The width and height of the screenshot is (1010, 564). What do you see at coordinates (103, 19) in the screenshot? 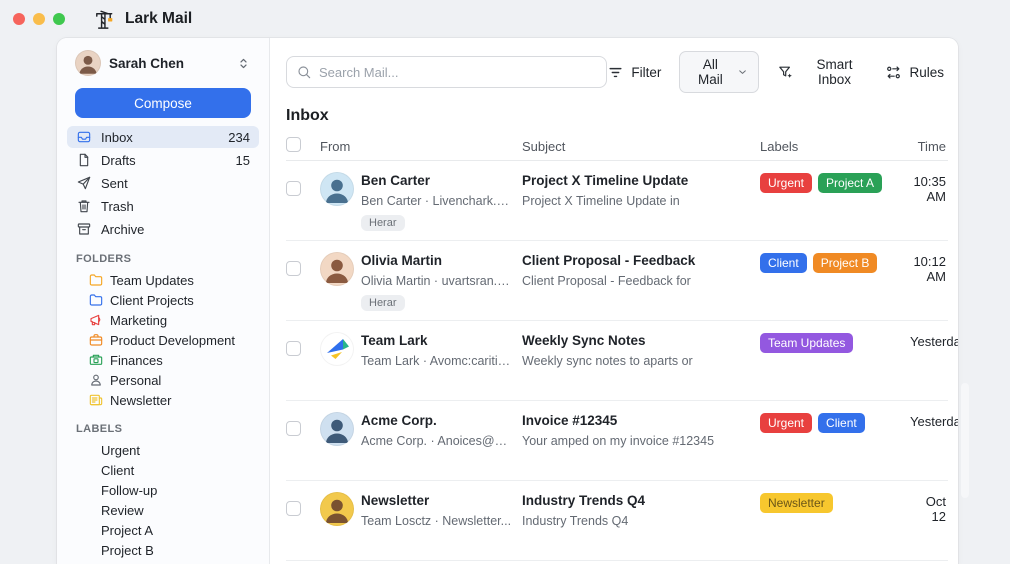
I see `app-logo-crane-icon` at bounding box center [103, 19].